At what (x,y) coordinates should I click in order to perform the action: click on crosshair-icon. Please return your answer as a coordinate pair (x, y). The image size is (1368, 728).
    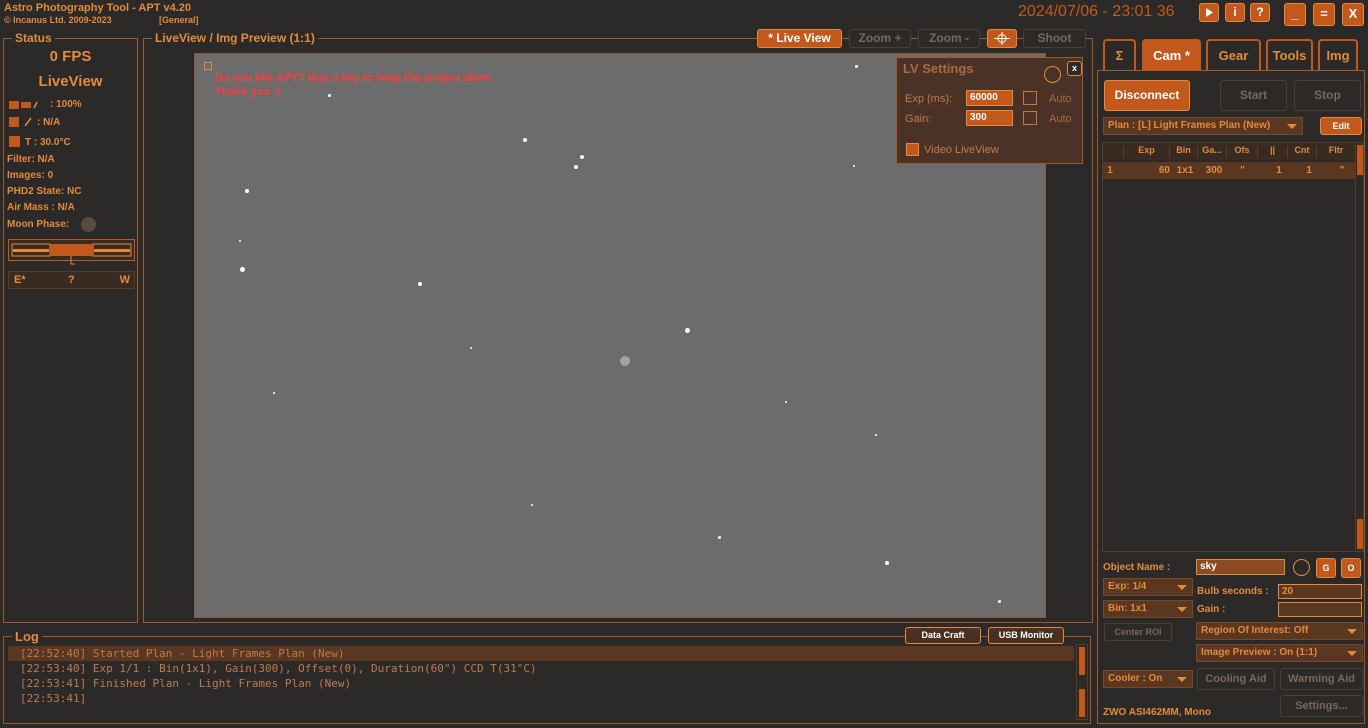
    Looking at the image, I should click on (1002, 38).